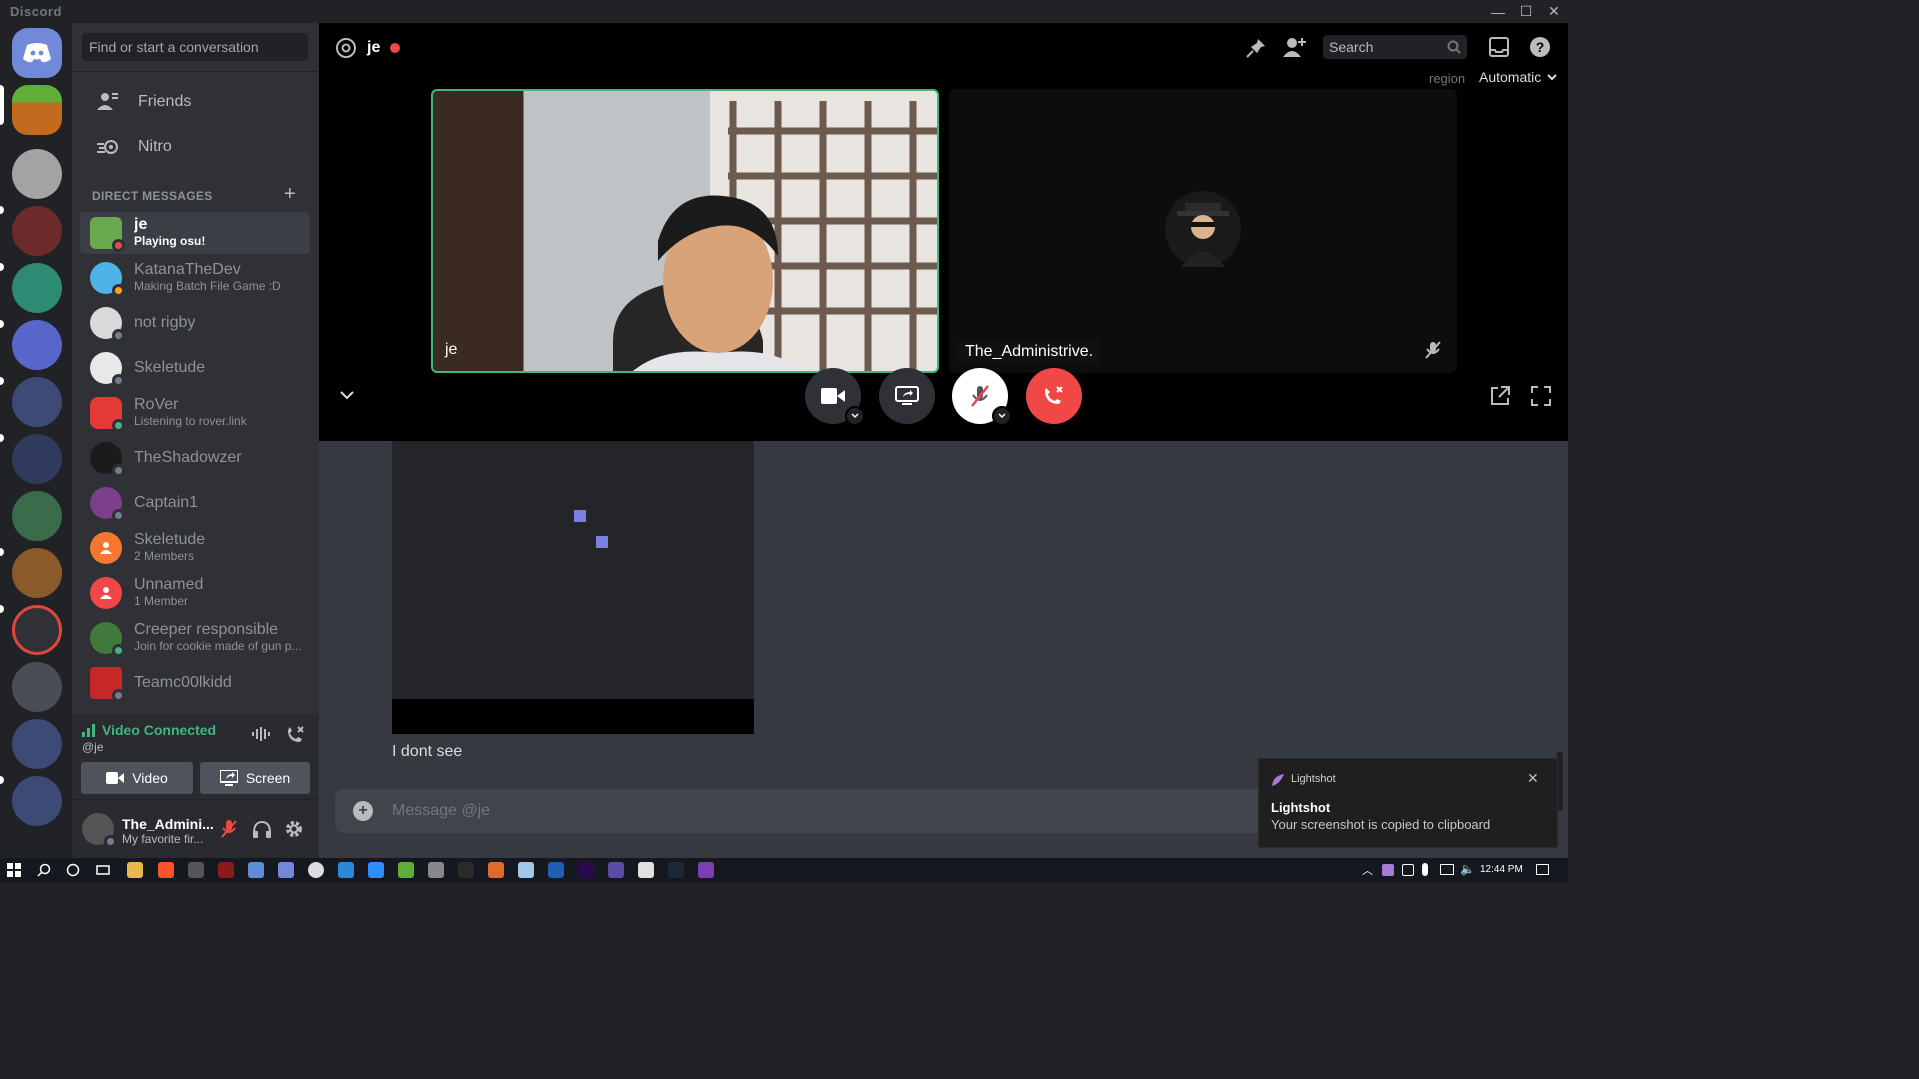  I want to click on screen-share-button: Screen, so click(255, 778).